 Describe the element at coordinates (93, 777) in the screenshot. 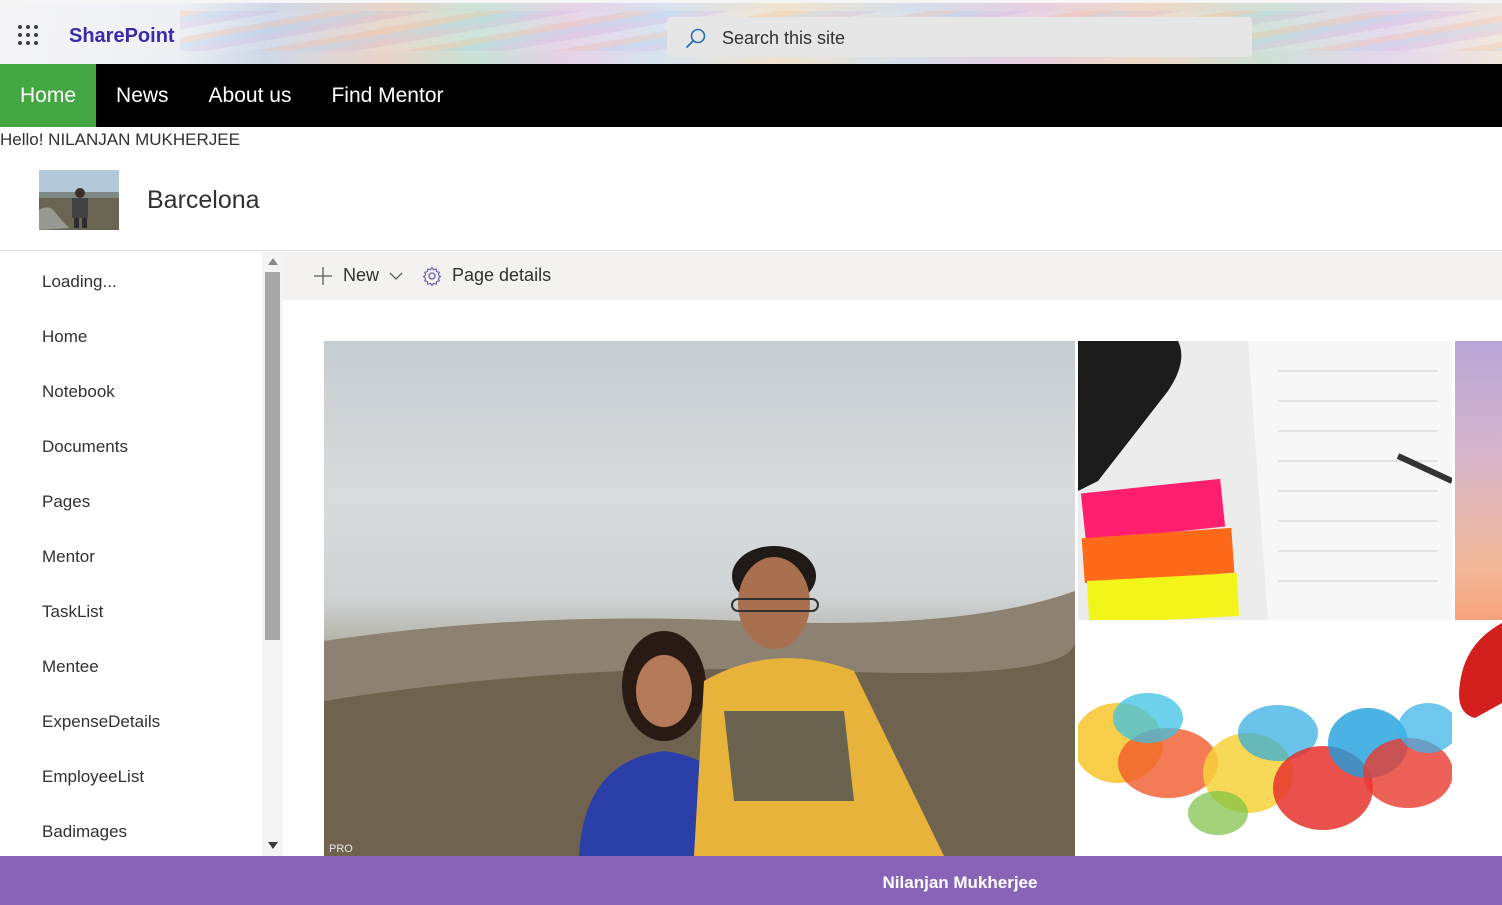

I see `leftnav-item-employeelist: EmployeeList` at that location.